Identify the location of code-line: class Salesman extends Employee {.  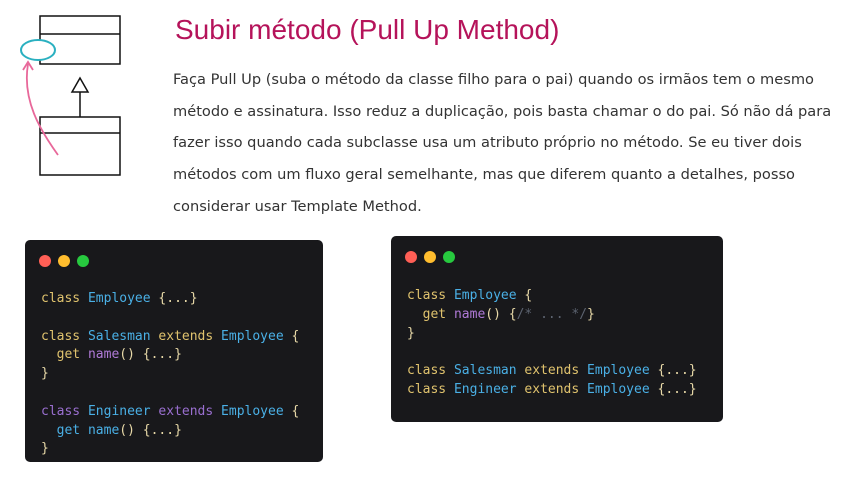
(170, 337).